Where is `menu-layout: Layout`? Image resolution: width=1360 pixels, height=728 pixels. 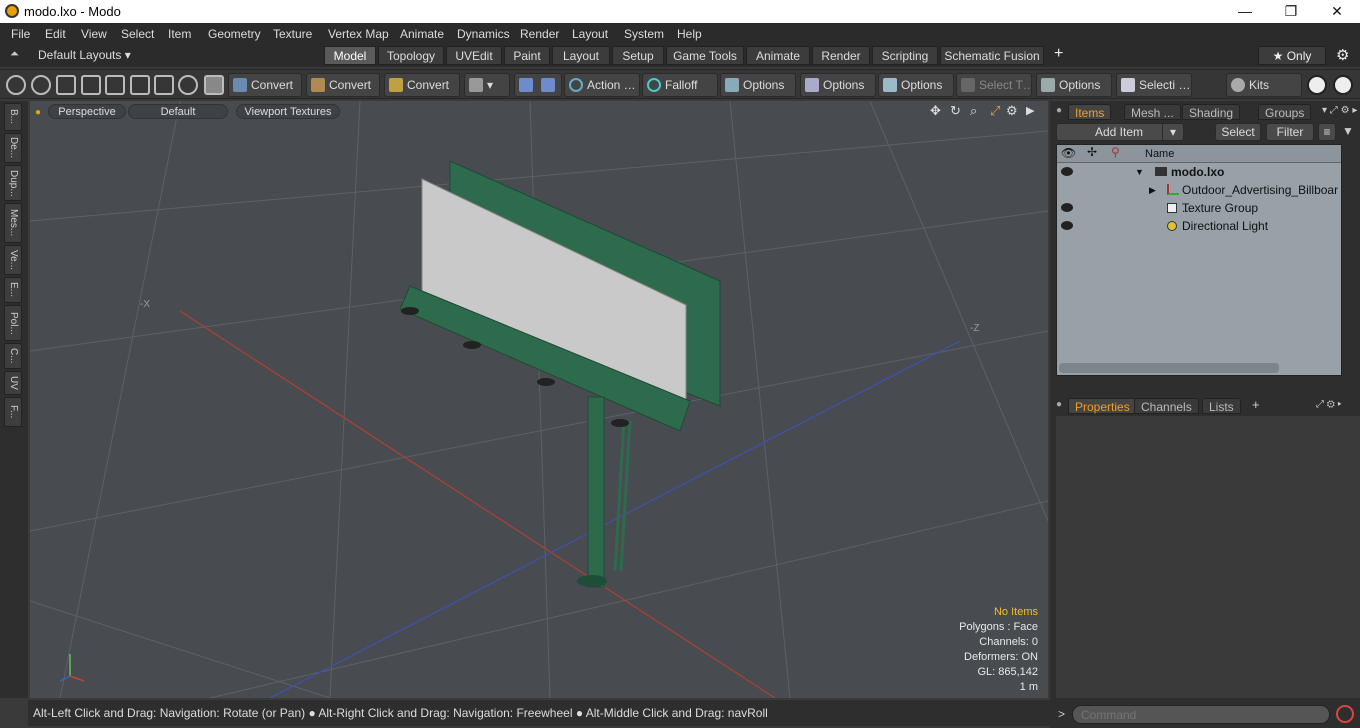 menu-layout: Layout is located at coordinates (590, 34).